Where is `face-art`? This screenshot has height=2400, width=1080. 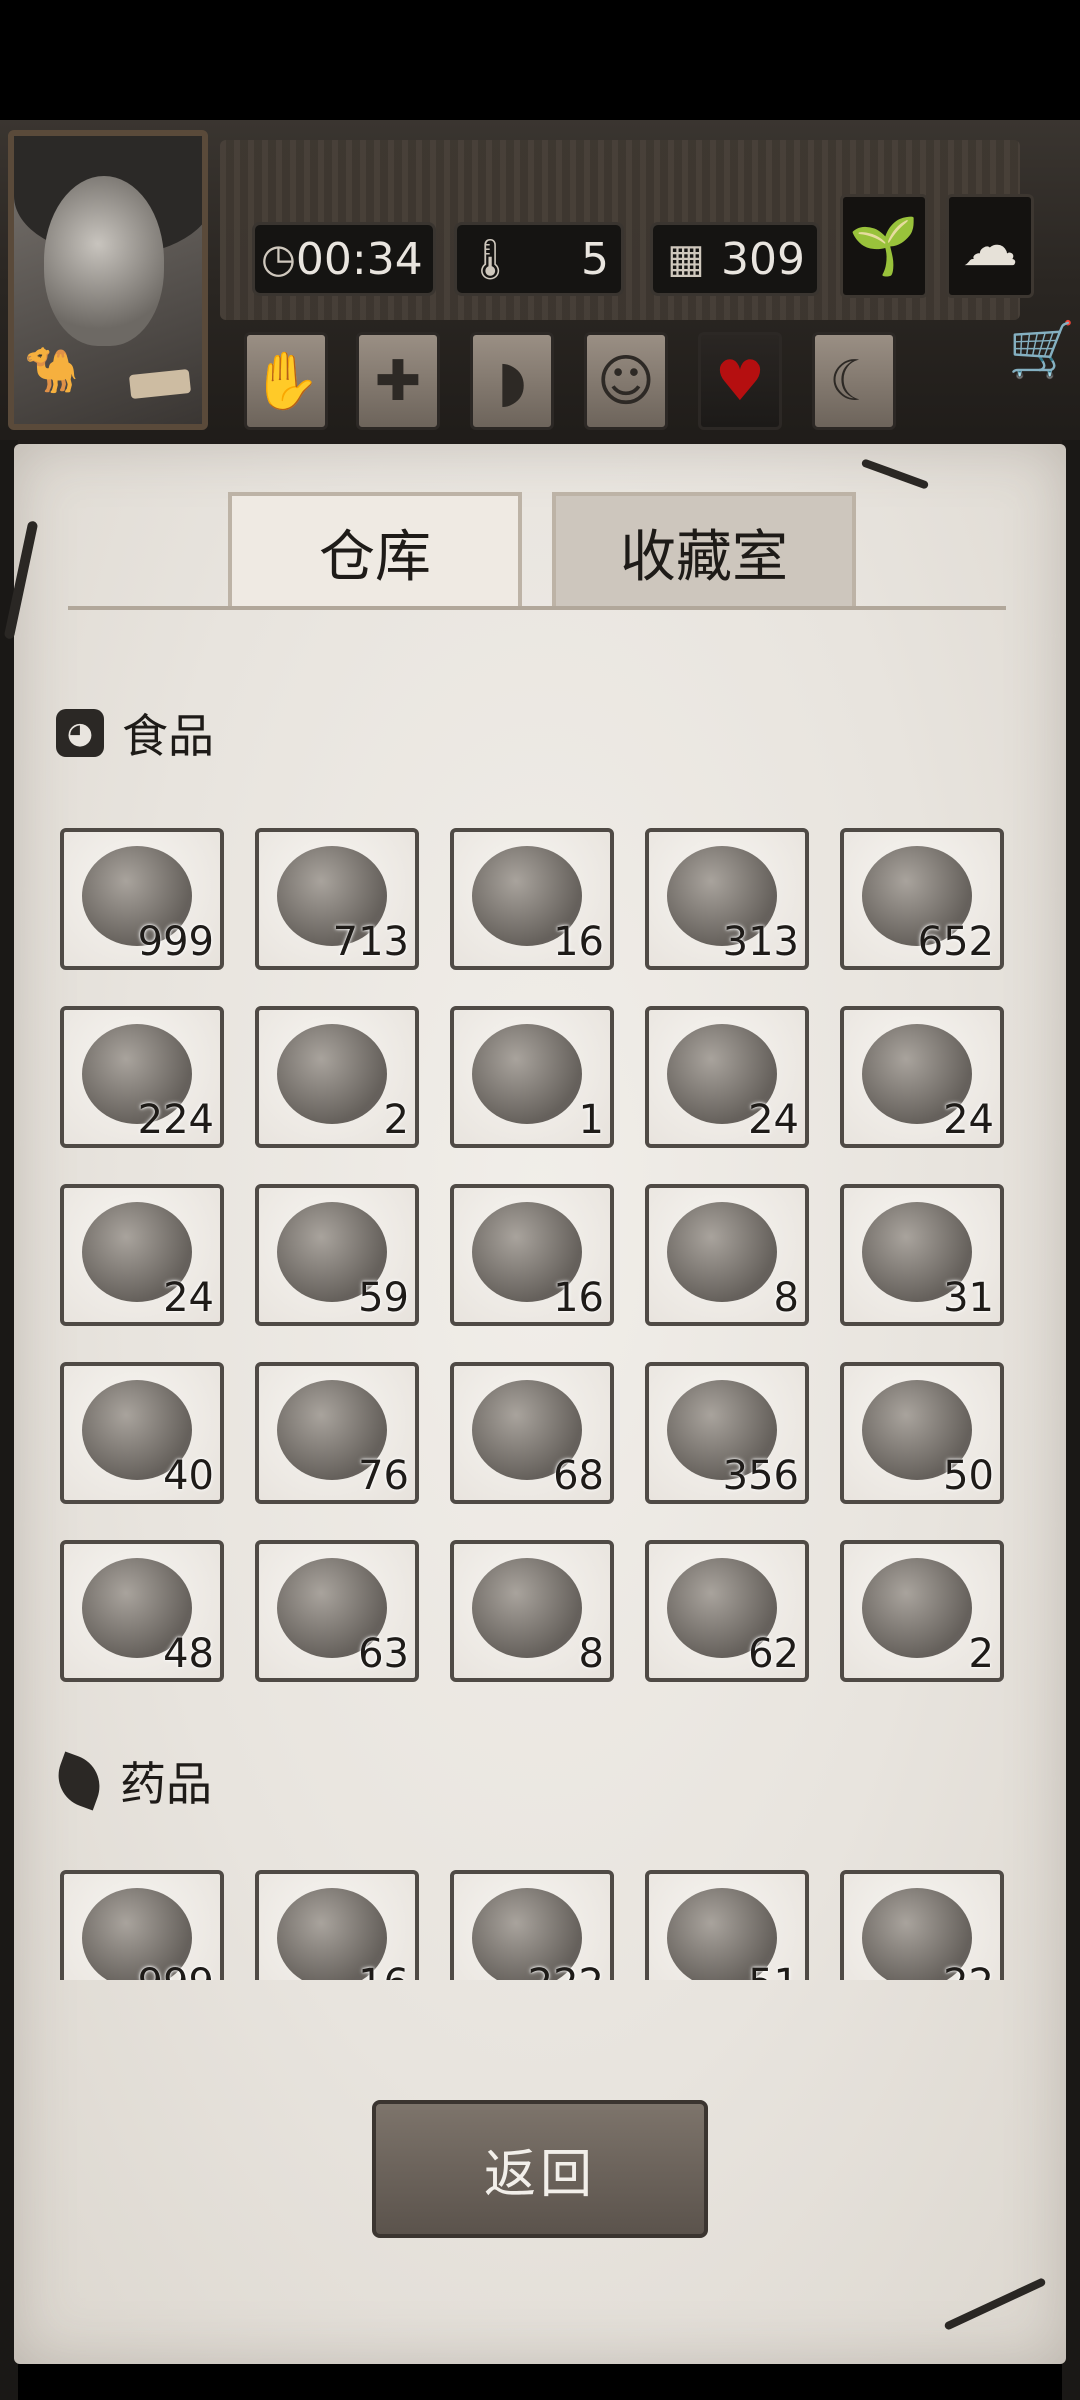 face-art is located at coordinates (104, 261).